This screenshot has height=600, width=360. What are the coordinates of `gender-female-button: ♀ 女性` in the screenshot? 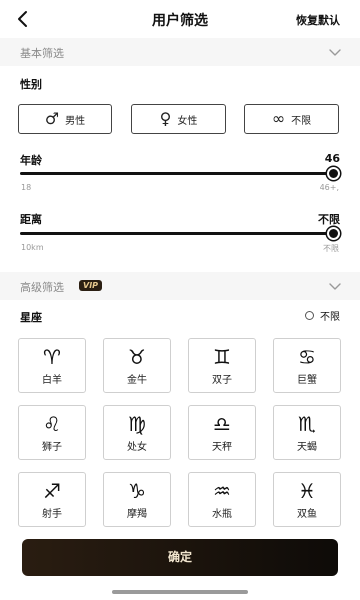 It's located at (178, 119).